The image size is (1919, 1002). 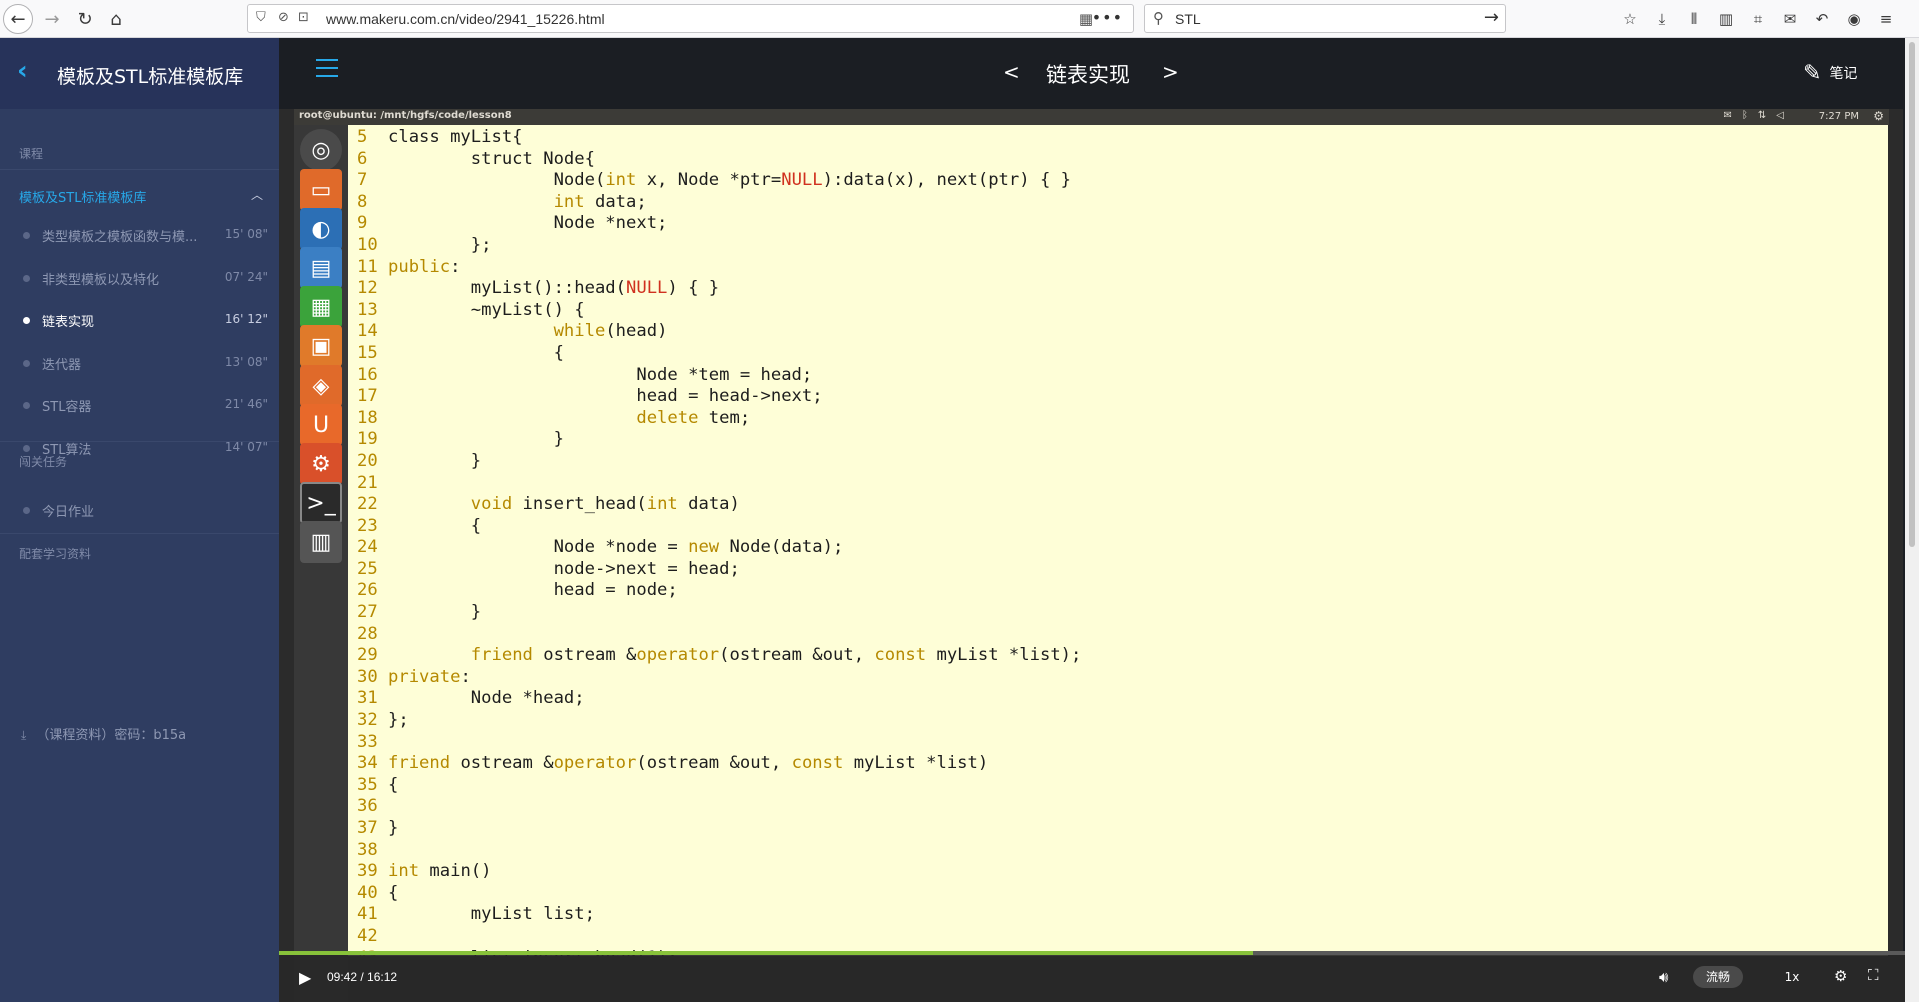 I want to click on lesson-duration: 21' 46", so click(x=246, y=404).